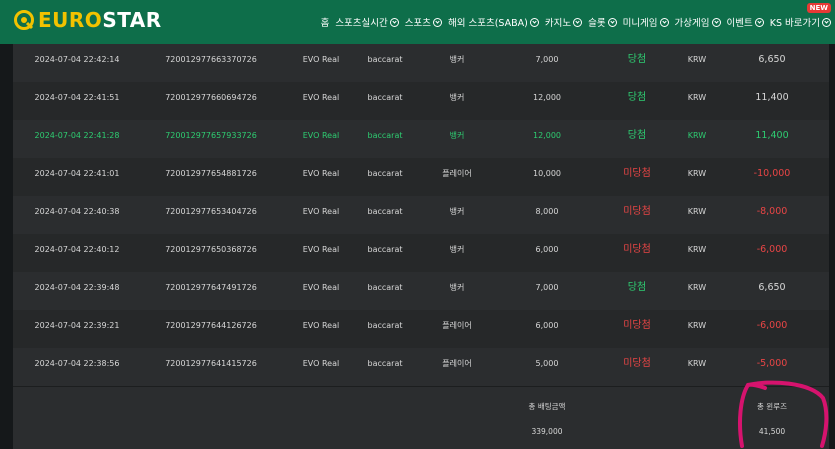 The height and width of the screenshot is (449, 835). Describe the element at coordinates (602, 22) in the screenshot. I see `nav-item-5: 슬롯` at that location.